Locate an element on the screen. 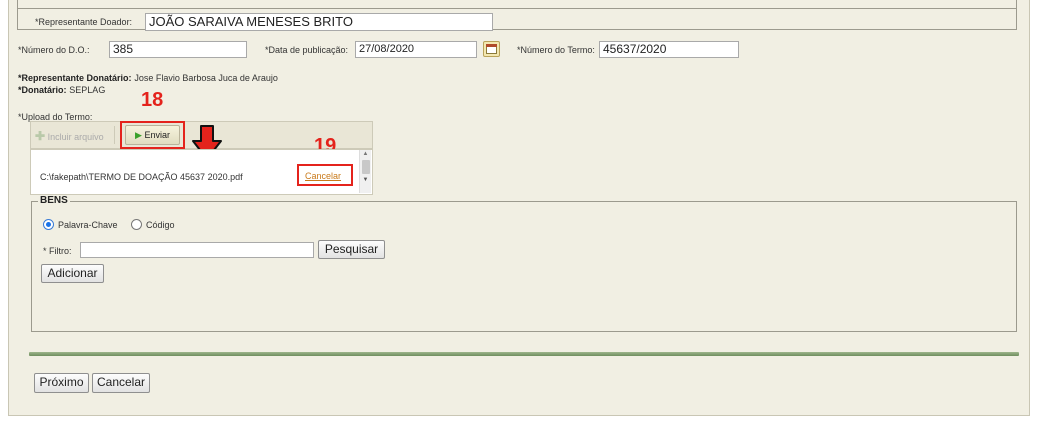 This screenshot has width=1040, height=422. send-label: Enviar is located at coordinates (157, 135).